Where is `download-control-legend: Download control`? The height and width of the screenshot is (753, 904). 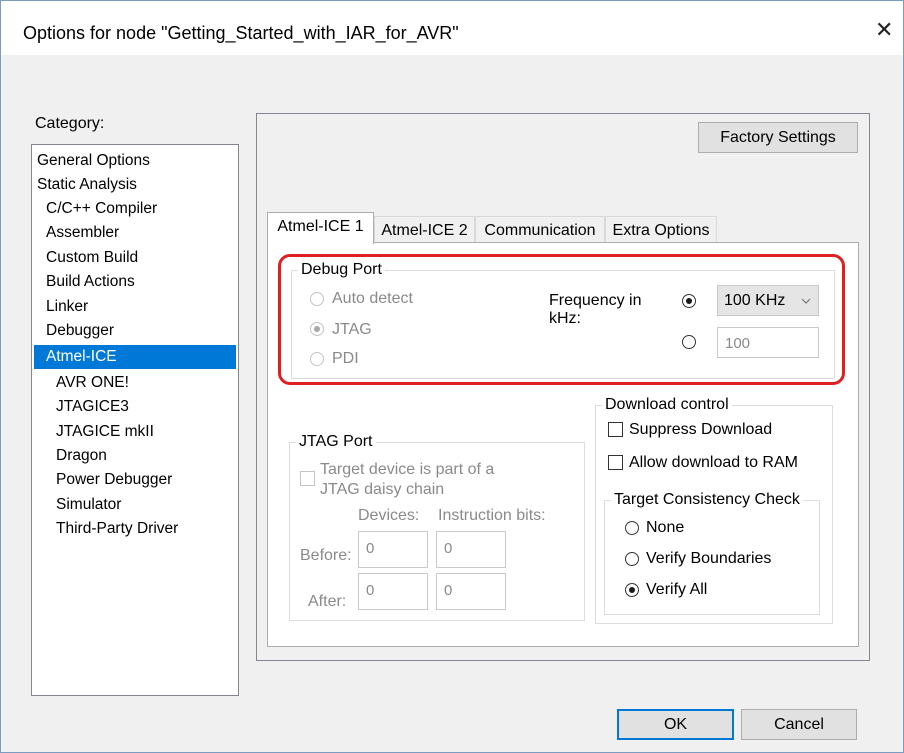
download-control-legend: Download control is located at coordinates (667, 404).